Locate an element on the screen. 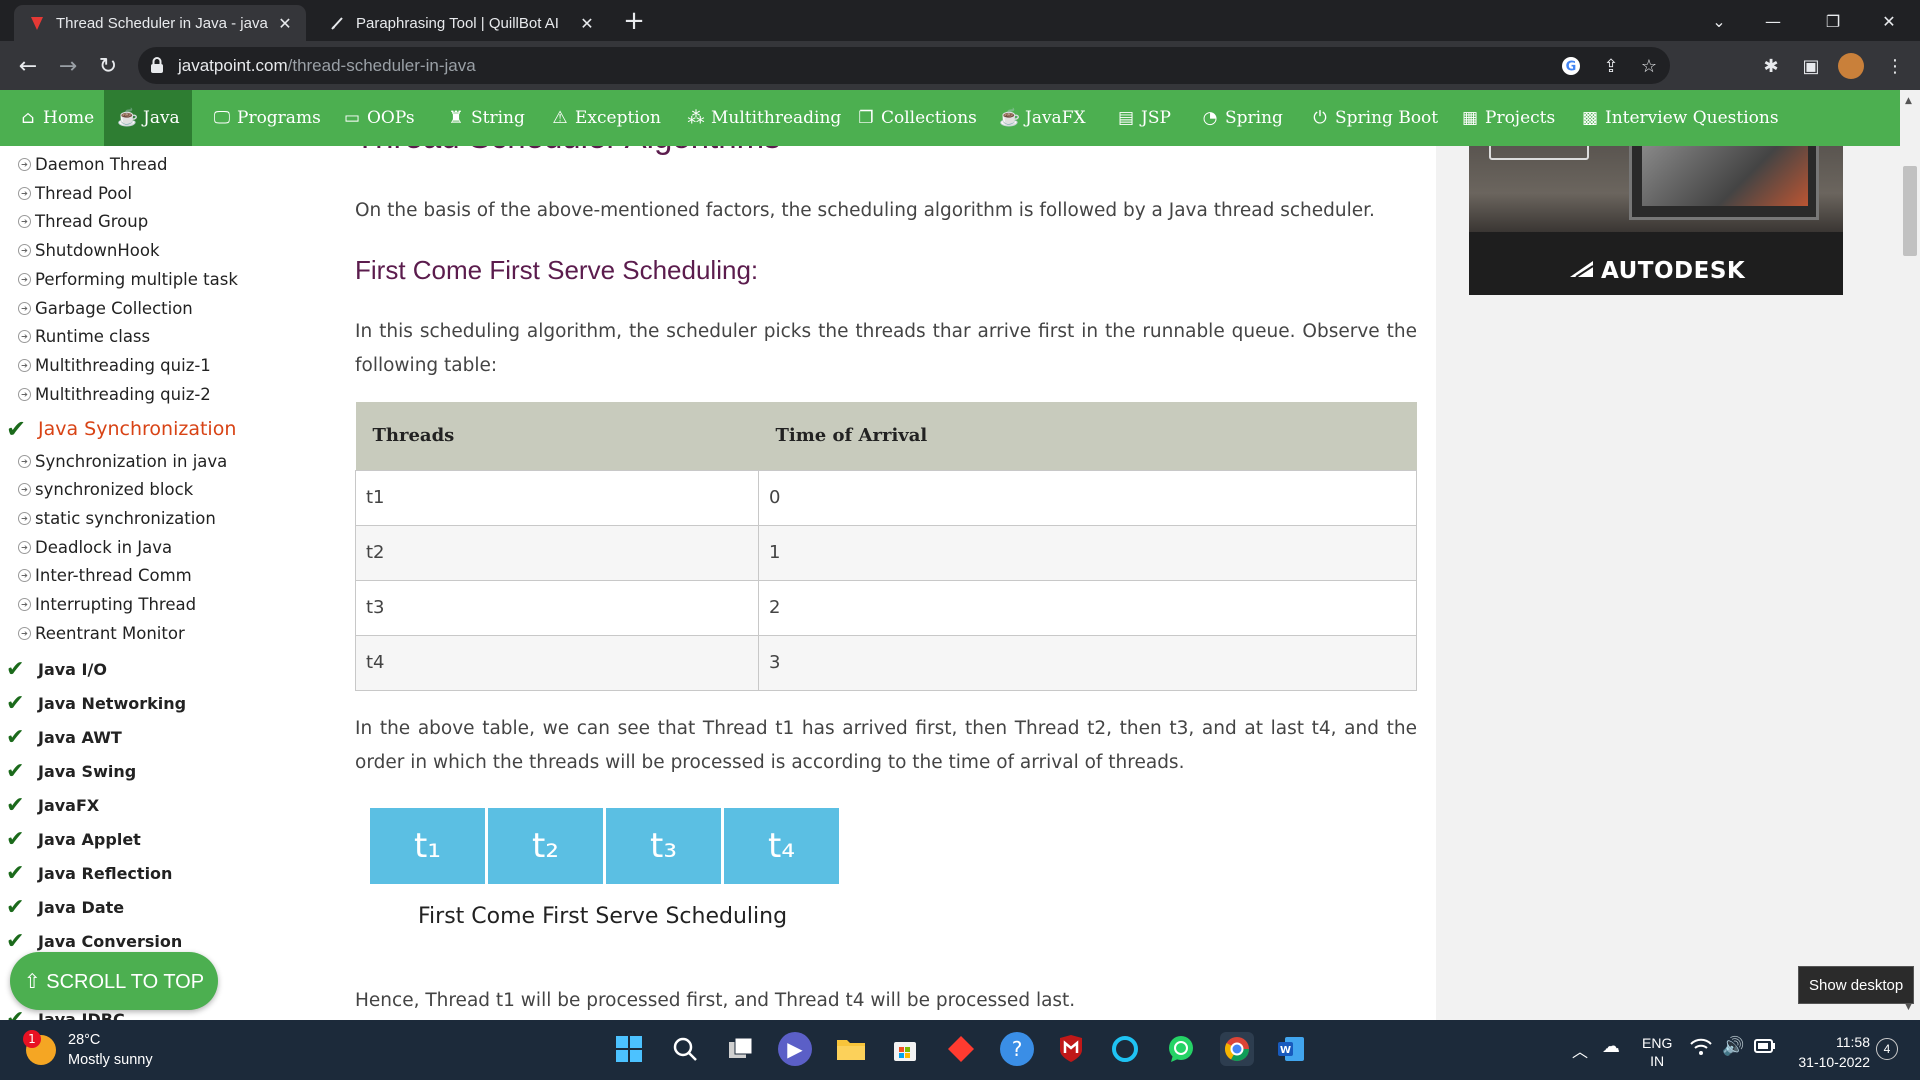 The width and height of the screenshot is (1920, 1080). arrival-time-table: Threads Time of Arrival t1 0 t2 1 t3 2 t4 3 is located at coordinates (886, 546).